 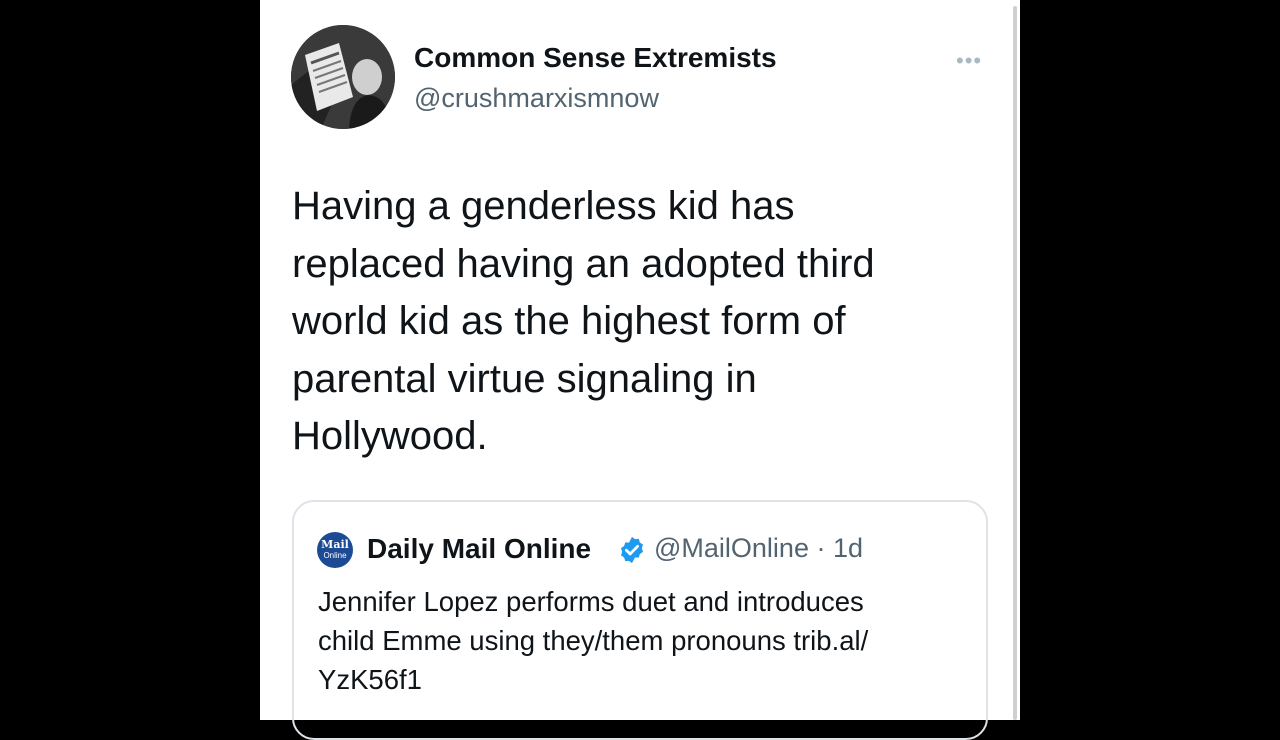 I want to click on logo-text-top: Mail, so click(x=335, y=544).